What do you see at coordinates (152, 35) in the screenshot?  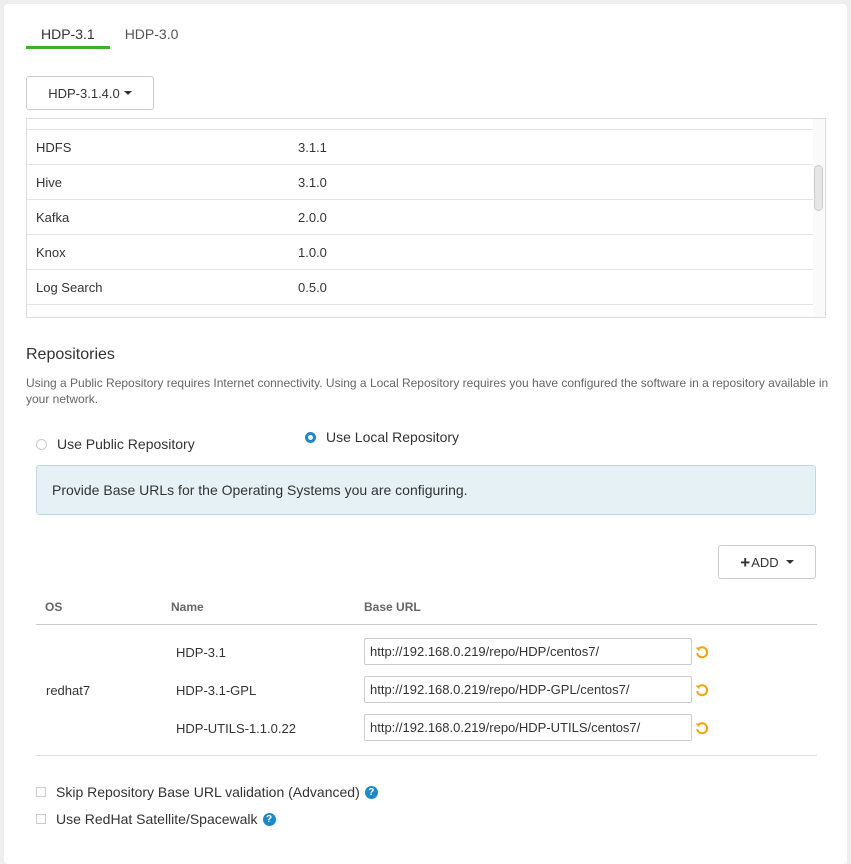 I see `tab-hdp-3-0: HDP-3.0` at bounding box center [152, 35].